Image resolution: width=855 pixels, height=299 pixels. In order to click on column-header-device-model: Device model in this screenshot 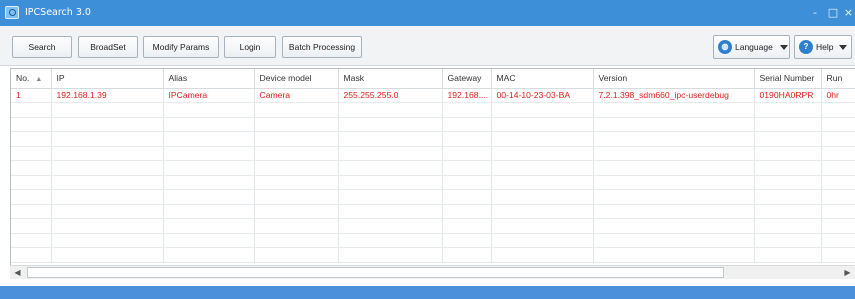, I will do `click(296, 79)`.